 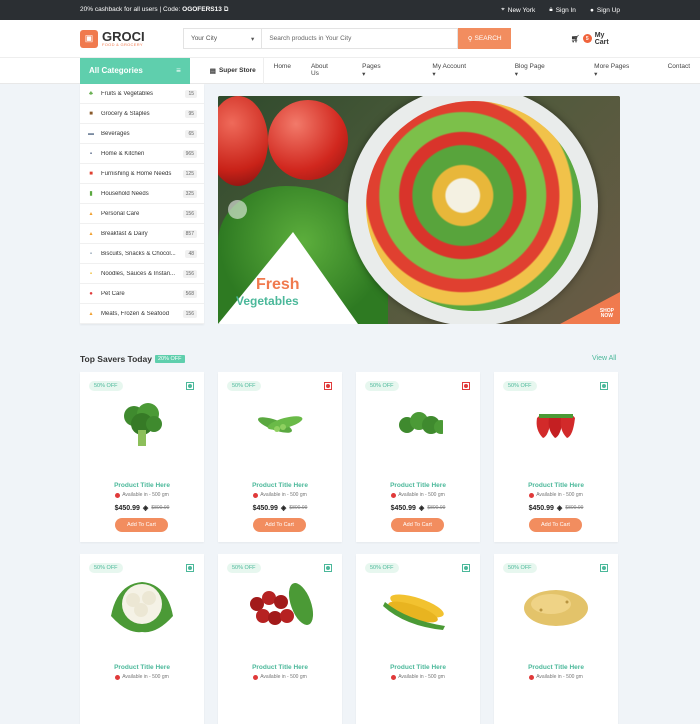 What do you see at coordinates (189, 233) in the screenshot?
I see `category-count: 857` at bounding box center [189, 233].